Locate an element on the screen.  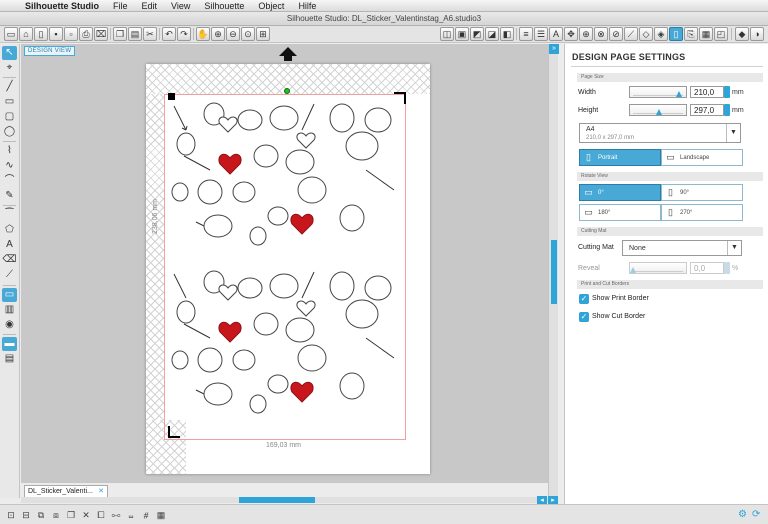
rectangle-tool-icon: ▭ is located at coordinates (9, 102).